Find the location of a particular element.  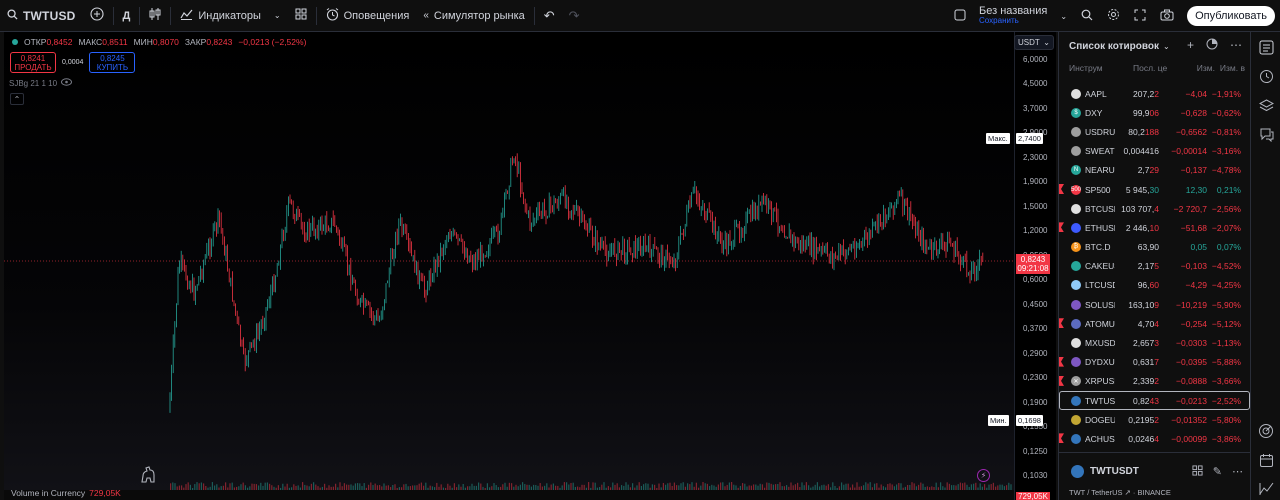

watchlist-row: ATOMUSD4,704 −0,254 −5,12% is located at coordinates (1154, 323).